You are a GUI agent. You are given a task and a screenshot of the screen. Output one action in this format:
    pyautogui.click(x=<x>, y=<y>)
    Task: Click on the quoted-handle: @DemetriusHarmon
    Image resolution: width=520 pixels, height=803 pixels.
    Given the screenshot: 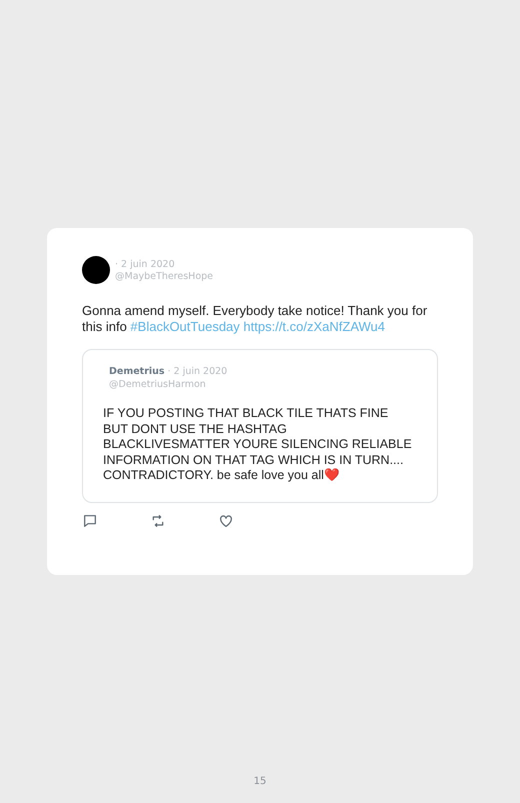 What is the action you would take?
    pyautogui.click(x=158, y=384)
    